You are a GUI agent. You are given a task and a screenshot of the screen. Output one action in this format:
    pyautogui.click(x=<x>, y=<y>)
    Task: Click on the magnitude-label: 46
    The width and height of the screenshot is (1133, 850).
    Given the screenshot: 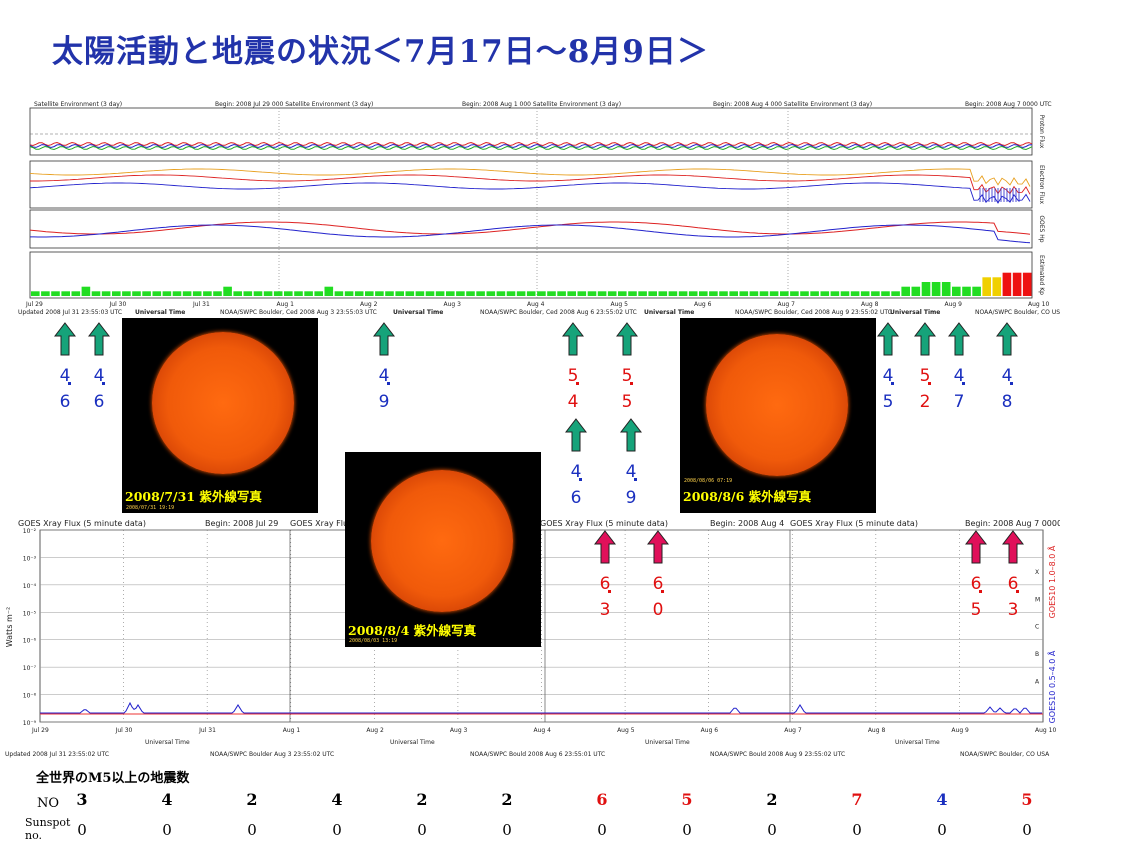 What is the action you would take?
    pyautogui.click(x=65, y=394)
    